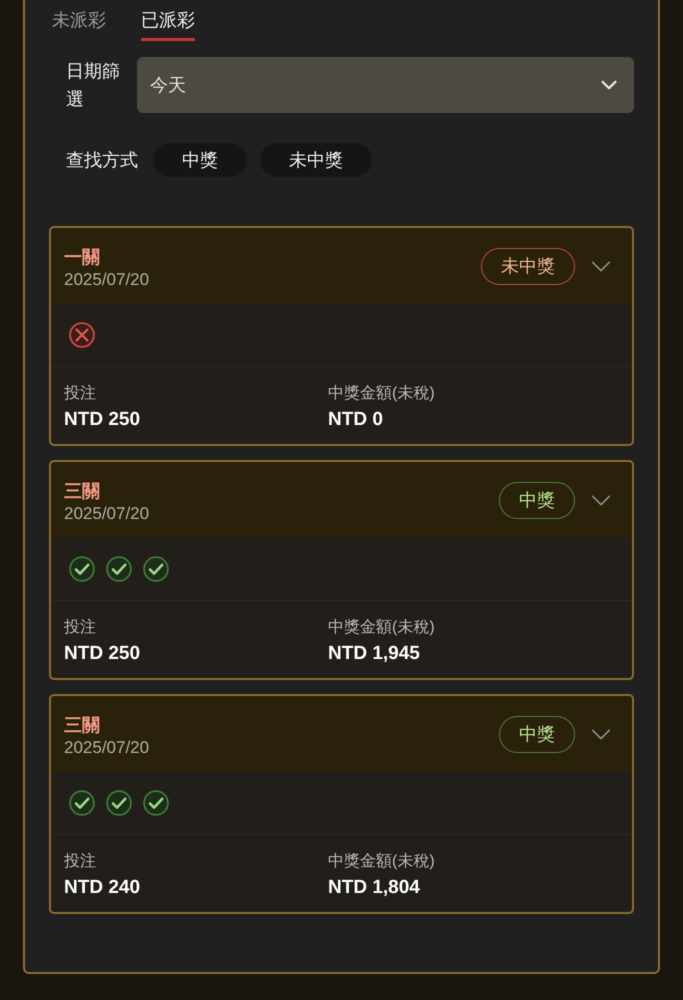 The image size is (683, 1000). What do you see at coordinates (103, 888) in the screenshot?
I see `stake-amount: NTD 240` at bounding box center [103, 888].